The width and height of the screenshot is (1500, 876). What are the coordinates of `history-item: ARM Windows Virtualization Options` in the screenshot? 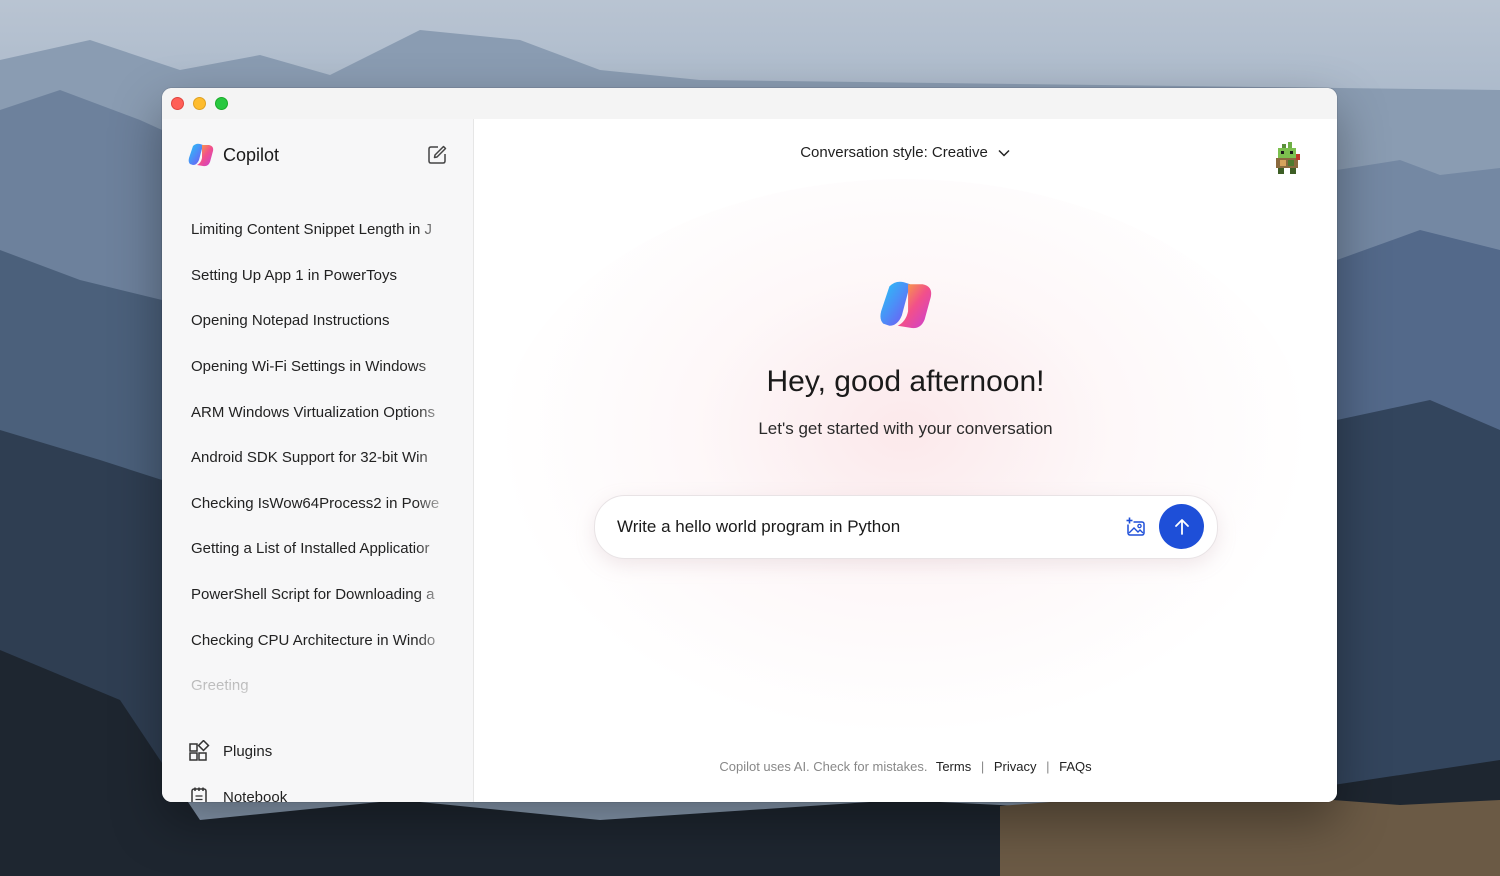 It's located at (306, 412).